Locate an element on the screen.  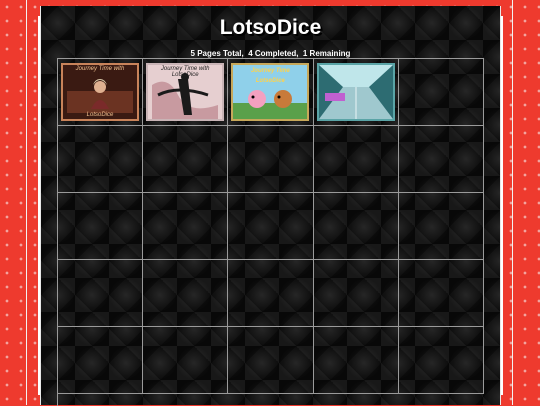
subway-station-icon is located at coordinates (355, 92).